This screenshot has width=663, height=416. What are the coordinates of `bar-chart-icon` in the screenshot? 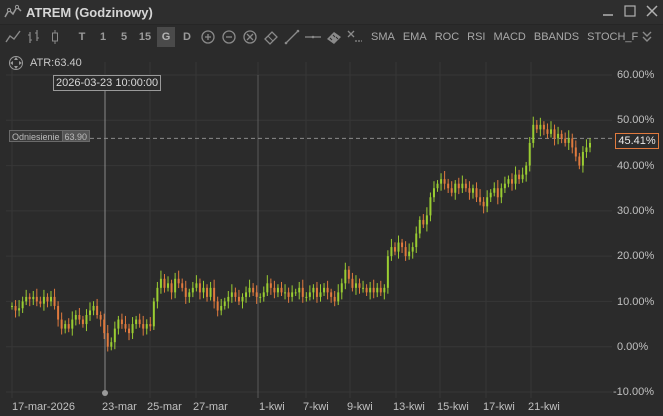 It's located at (33, 36).